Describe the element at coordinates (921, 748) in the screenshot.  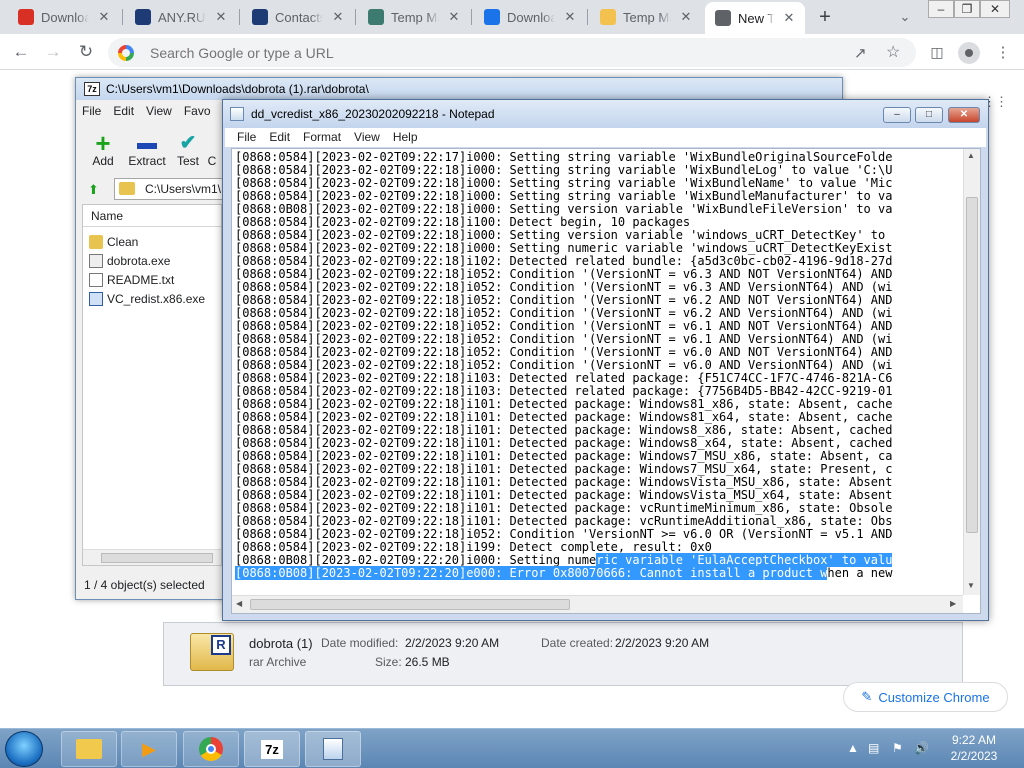
I see `volume-icon: 🔊` at that location.